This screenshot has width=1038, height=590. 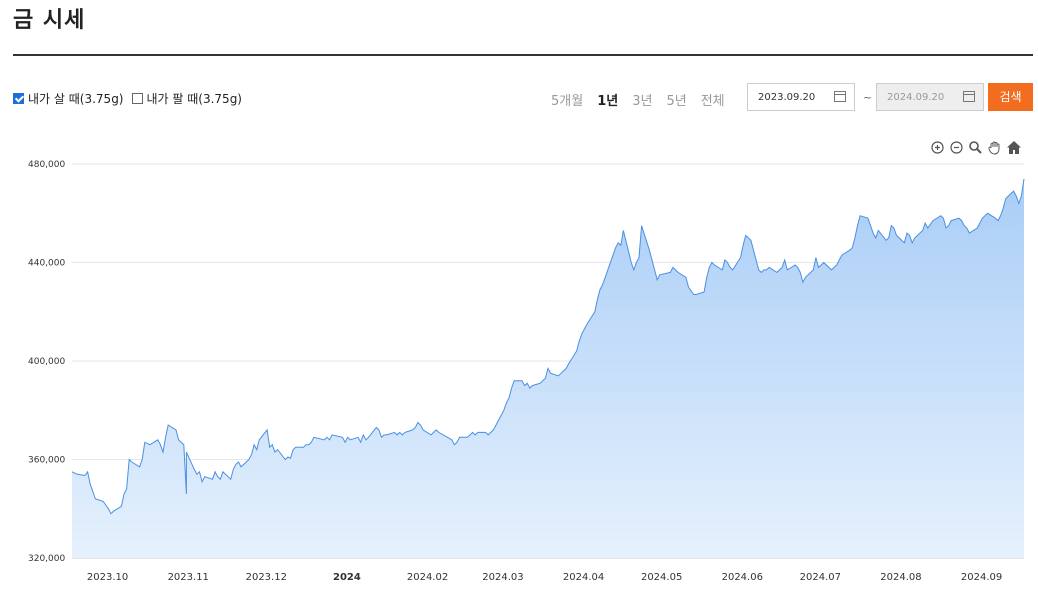 I want to click on x-tick-label: 2024.07, so click(x=820, y=577).